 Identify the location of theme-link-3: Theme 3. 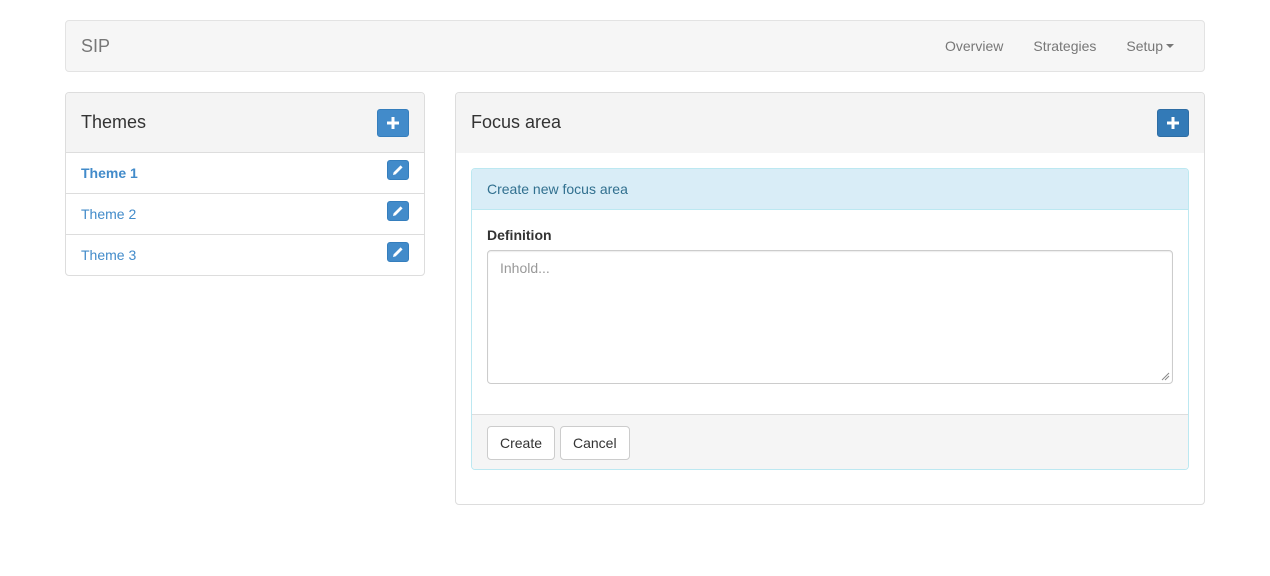
(108, 255).